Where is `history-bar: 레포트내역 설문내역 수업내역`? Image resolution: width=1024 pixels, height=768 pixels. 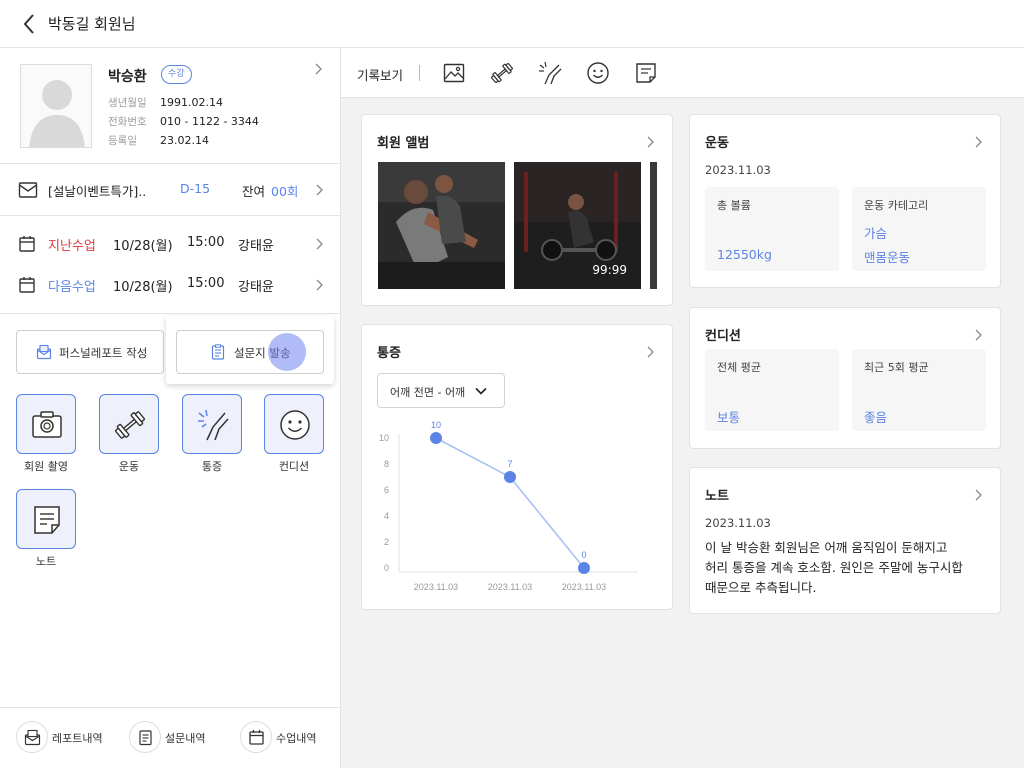
history-bar: 레포트내역 설문내역 수업내역 is located at coordinates (170, 737).